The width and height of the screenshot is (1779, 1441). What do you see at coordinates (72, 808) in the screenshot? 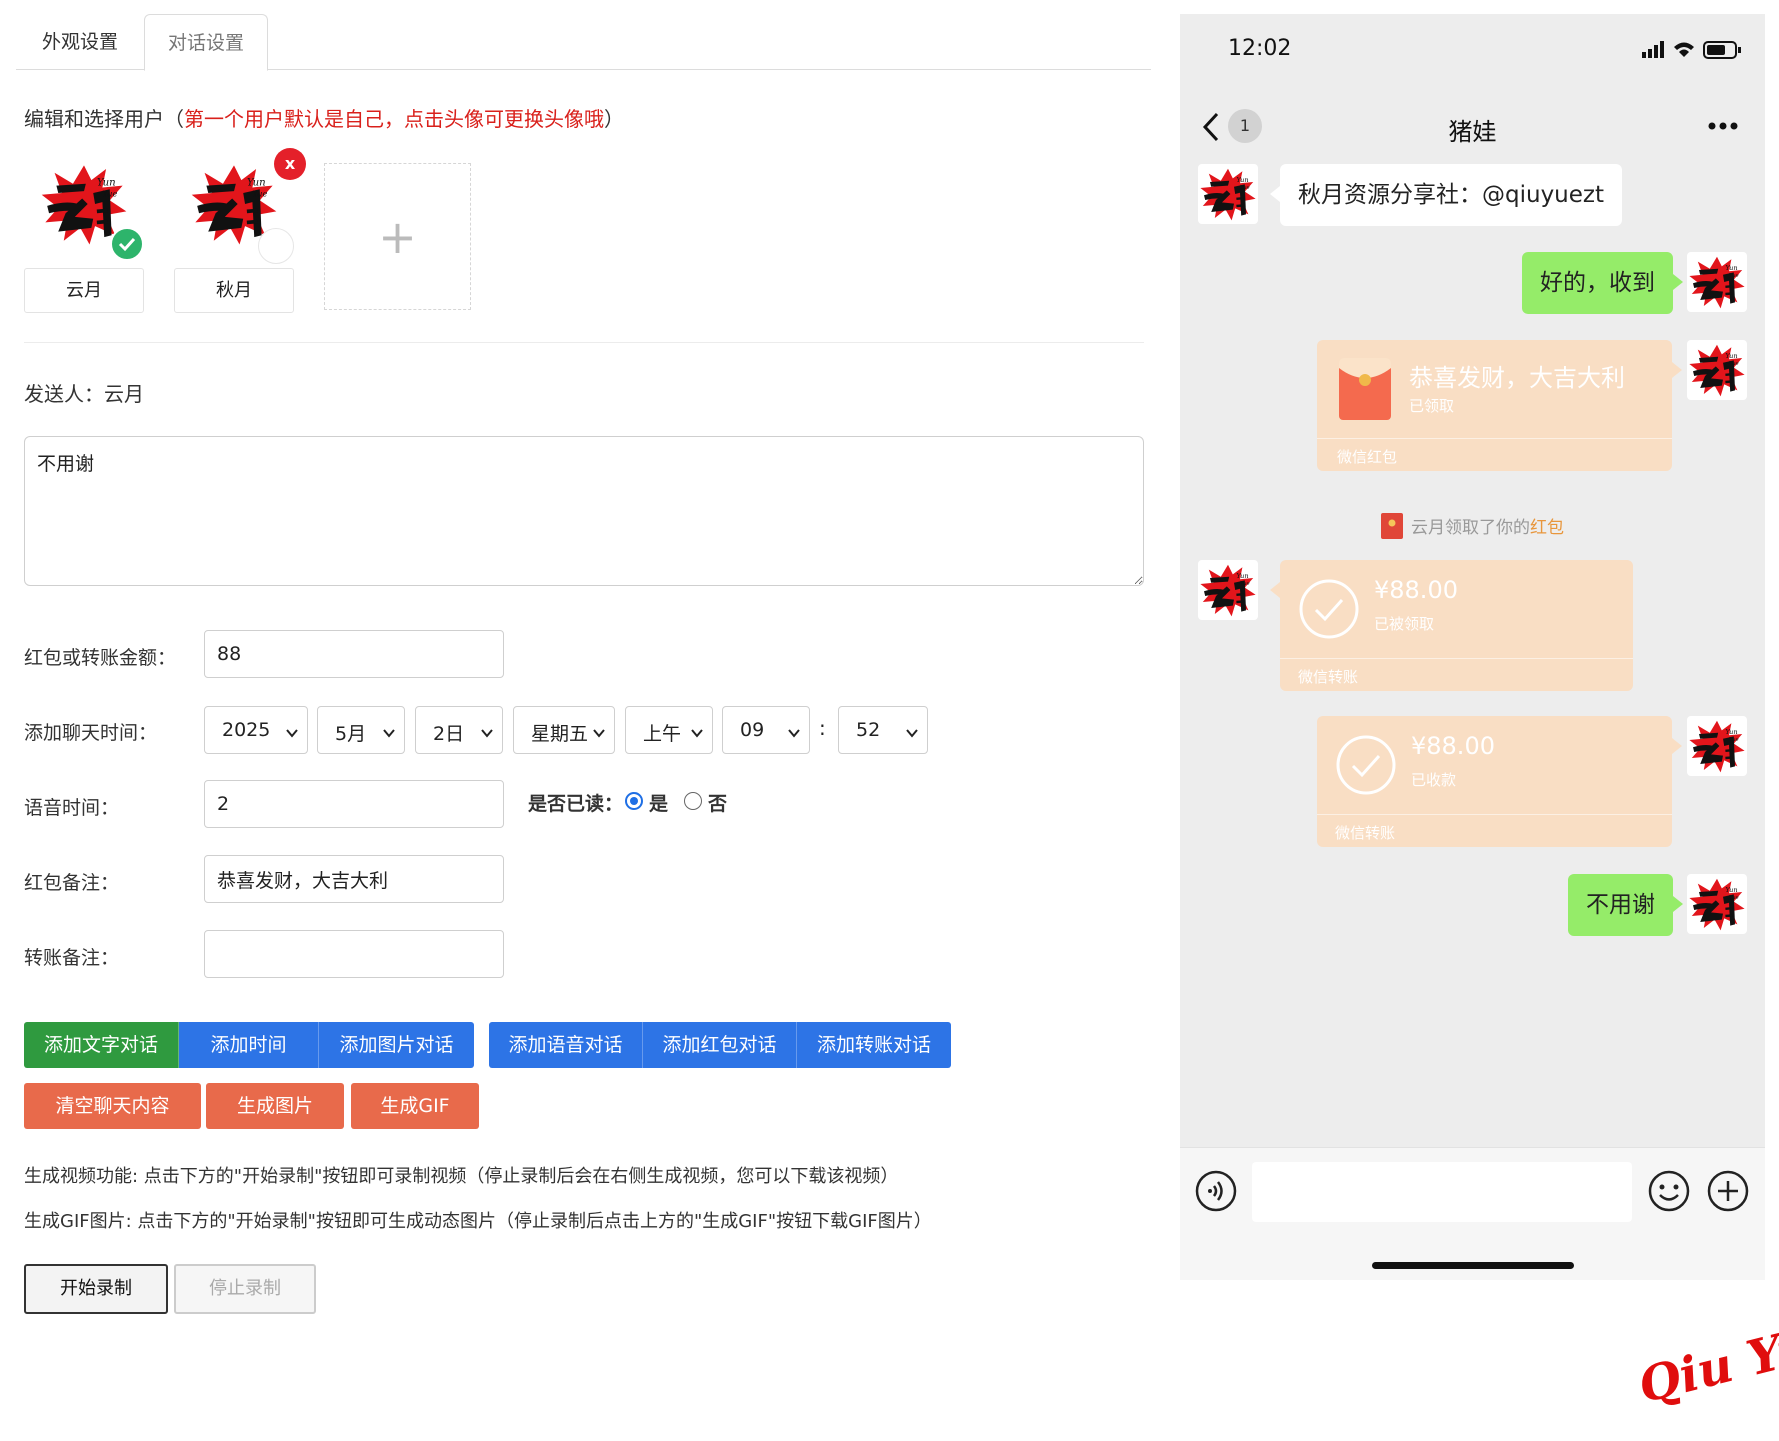
I see `voice-duration-label: 语音时间：` at bounding box center [72, 808].